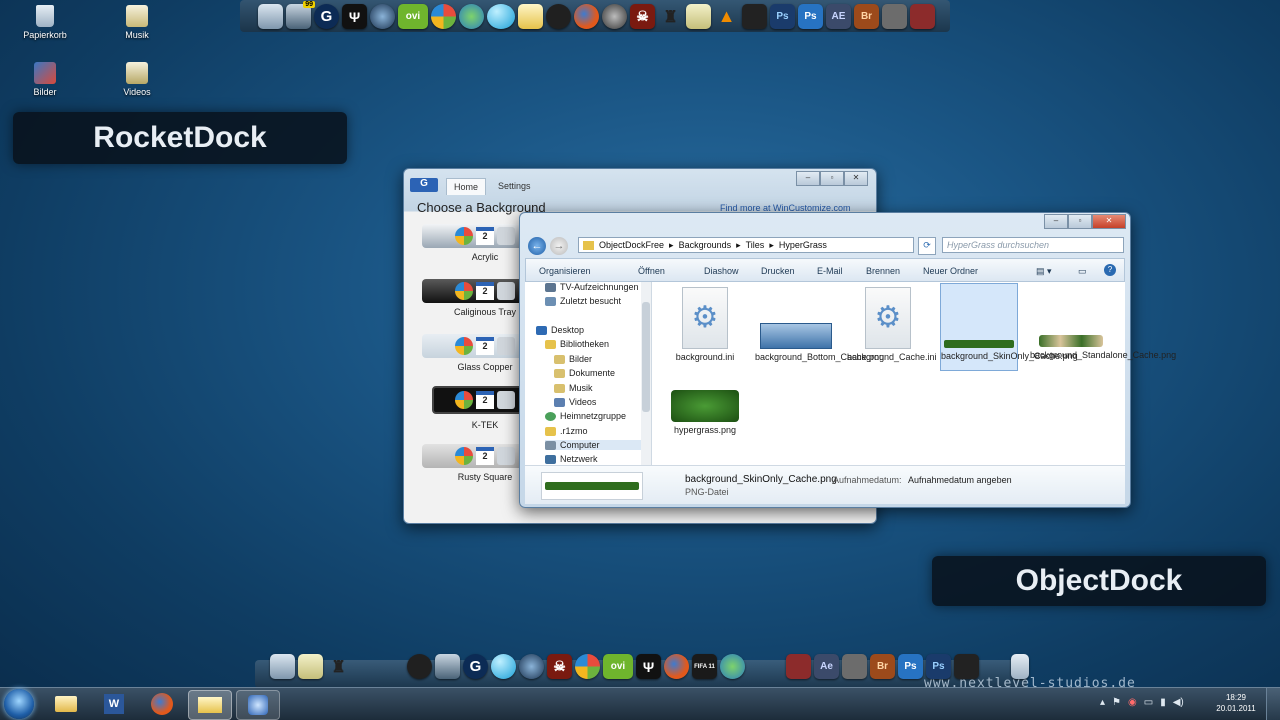 This screenshot has width=1280, height=720. What do you see at coordinates (447, 666) in the screenshot?
I see `monitor-icon` at bounding box center [447, 666].